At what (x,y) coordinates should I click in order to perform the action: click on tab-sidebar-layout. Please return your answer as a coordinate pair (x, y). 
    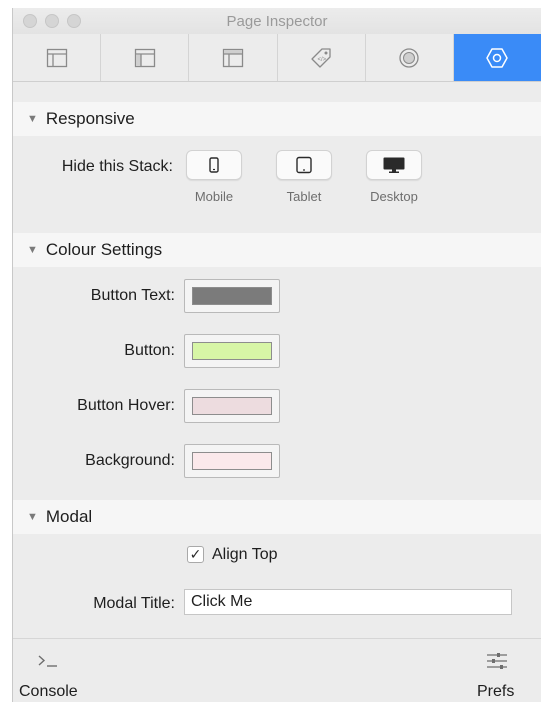
    Looking at the image, I should click on (145, 57).